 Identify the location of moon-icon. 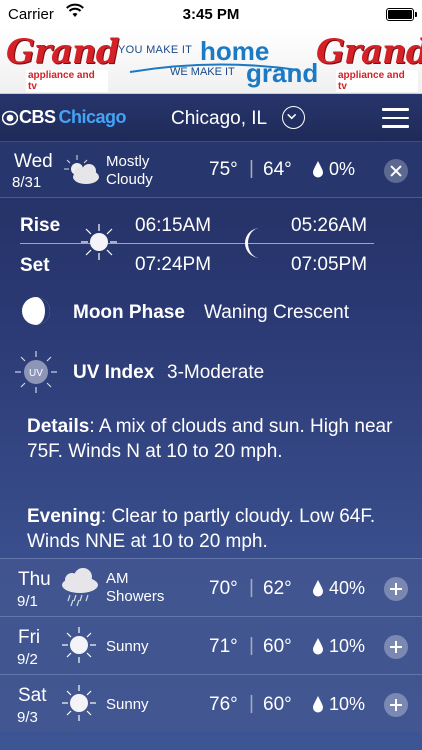
(252, 243).